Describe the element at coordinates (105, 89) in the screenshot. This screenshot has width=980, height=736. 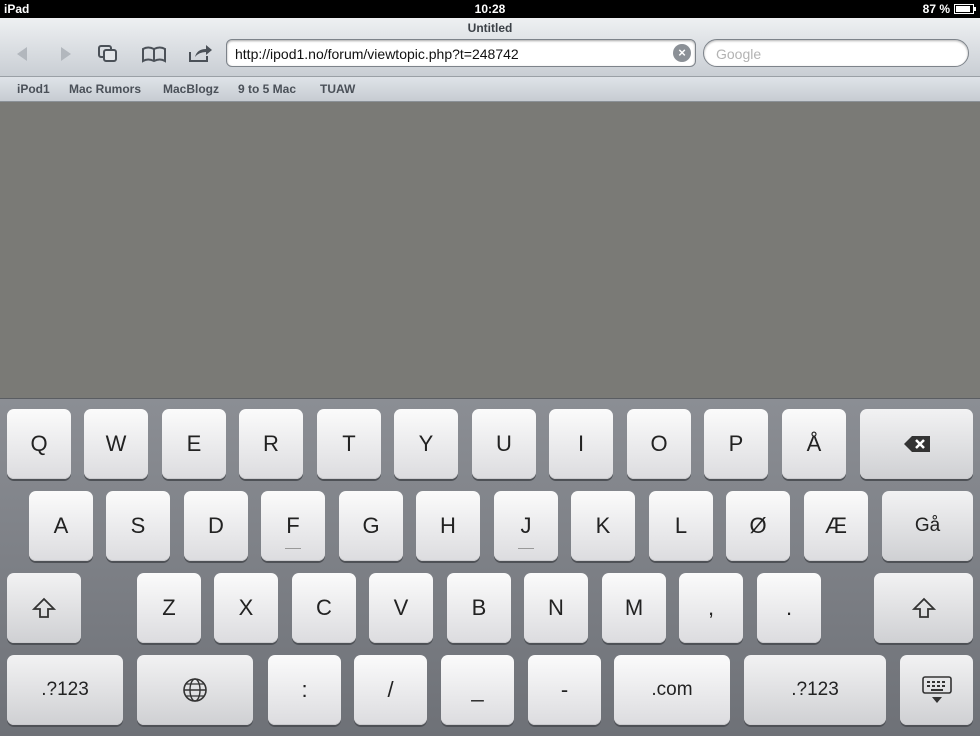
I see `bookmark-mac-rumors: Mac Rumors` at that location.